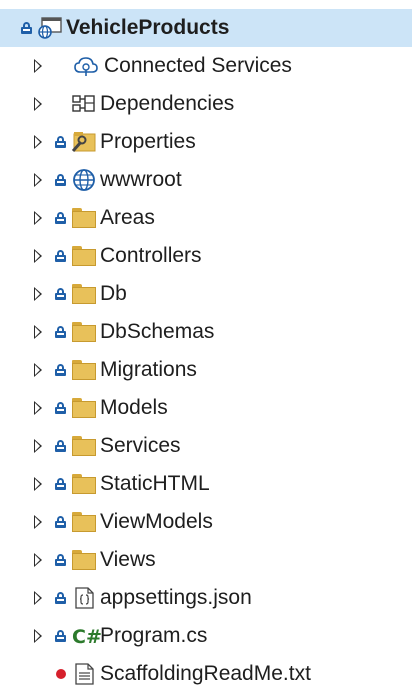 This screenshot has width=412, height=694. Describe the element at coordinates (84, 104) in the screenshot. I see `dependencies-icon` at that location.